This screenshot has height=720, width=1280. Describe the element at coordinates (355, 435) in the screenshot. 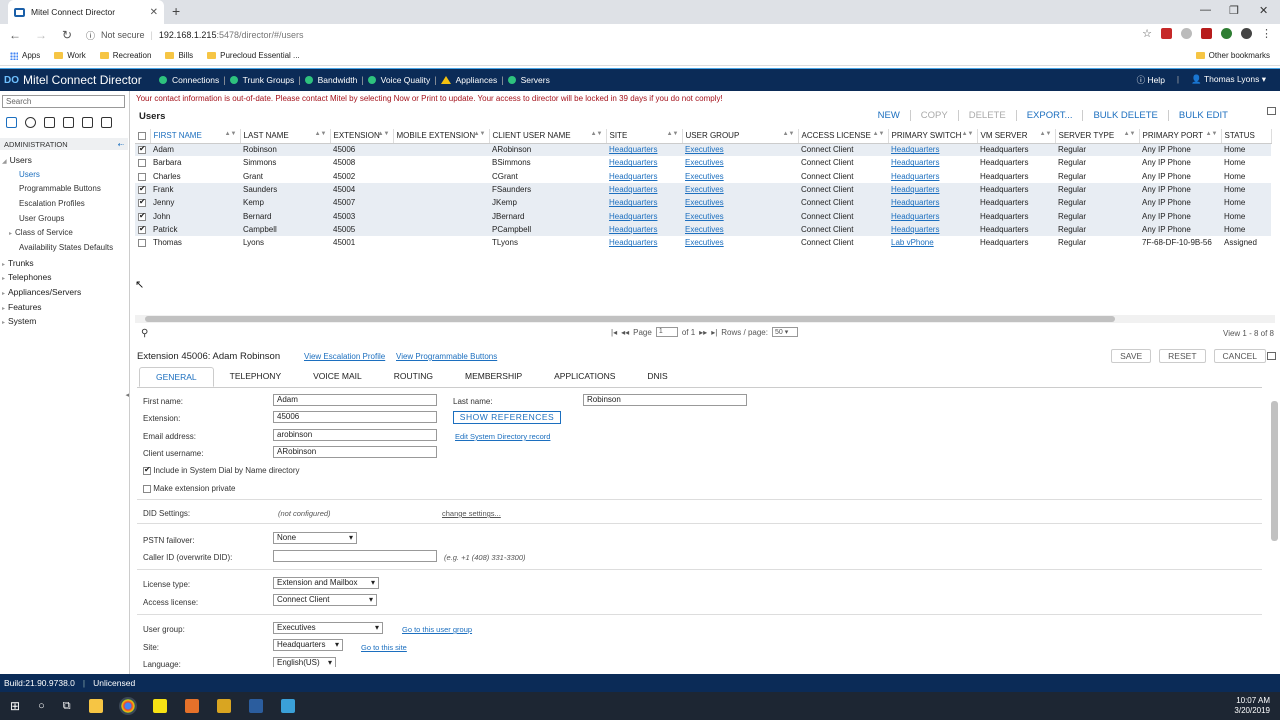

I see `email-input: arobinson` at that location.